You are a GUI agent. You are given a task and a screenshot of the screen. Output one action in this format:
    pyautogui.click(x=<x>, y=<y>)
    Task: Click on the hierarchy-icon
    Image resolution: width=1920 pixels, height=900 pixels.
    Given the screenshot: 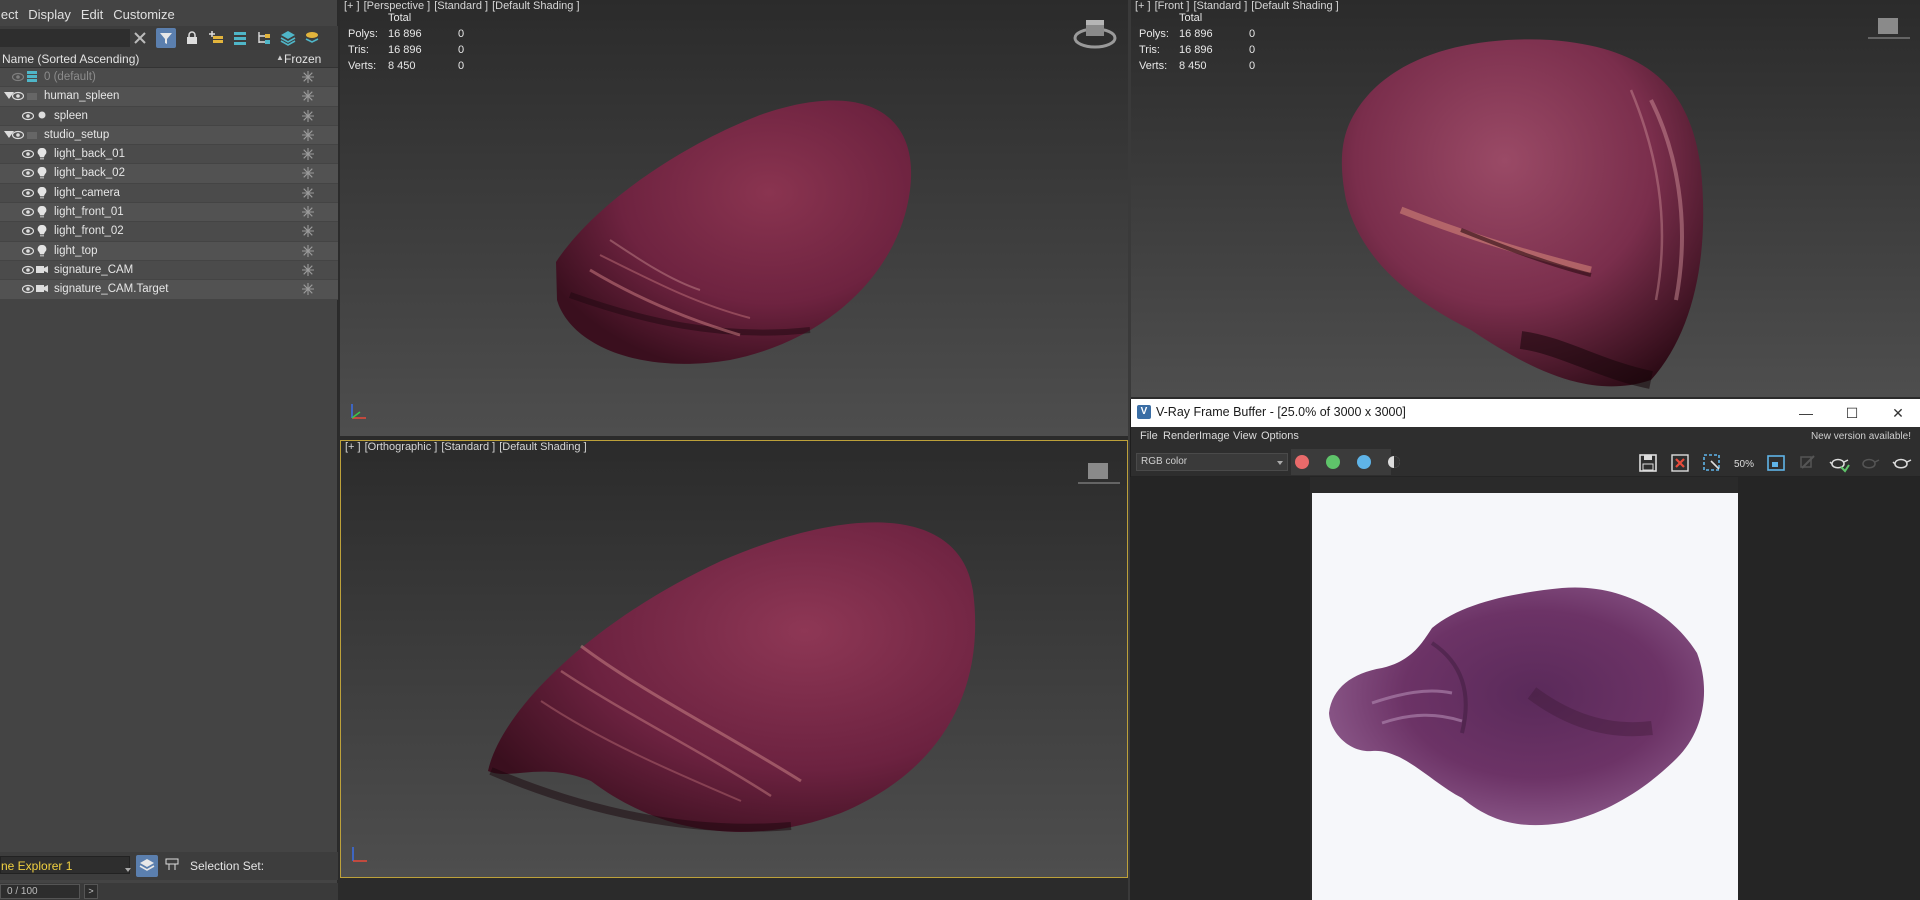 What is the action you would take?
    pyautogui.click(x=264, y=38)
    